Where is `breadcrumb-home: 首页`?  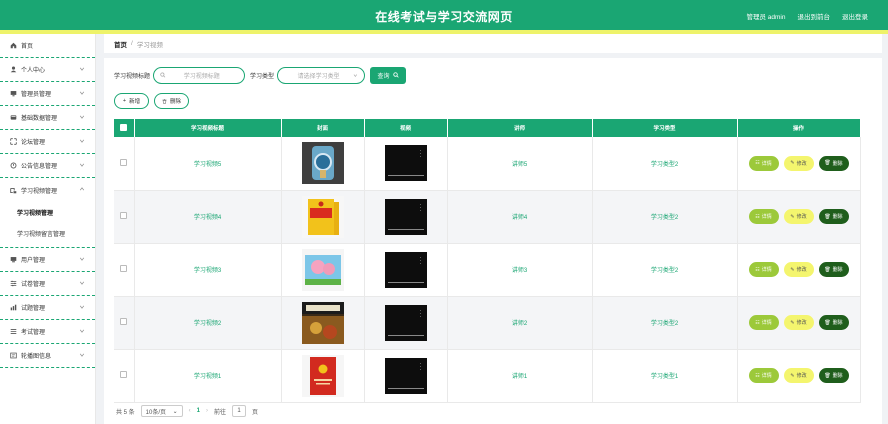 breadcrumb-home: 首页 is located at coordinates (120, 44).